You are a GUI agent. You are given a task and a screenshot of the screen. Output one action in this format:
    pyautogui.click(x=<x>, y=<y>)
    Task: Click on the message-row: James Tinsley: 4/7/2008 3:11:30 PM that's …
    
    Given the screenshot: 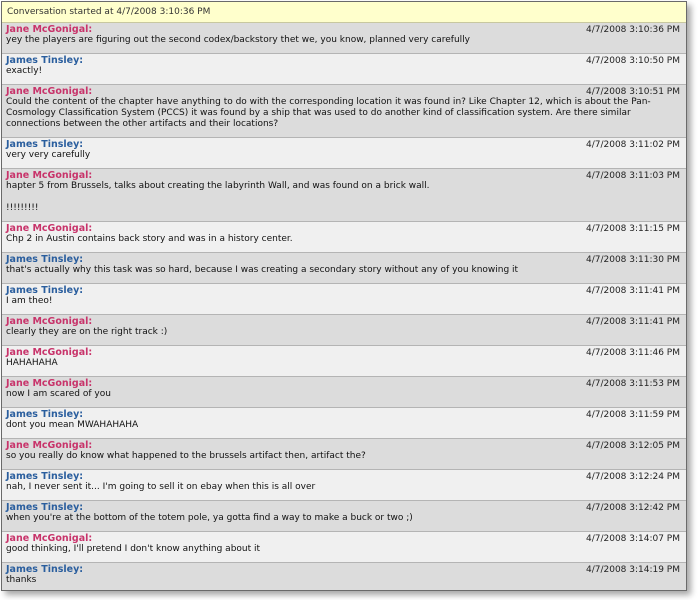 What is the action you would take?
    pyautogui.click(x=344, y=268)
    